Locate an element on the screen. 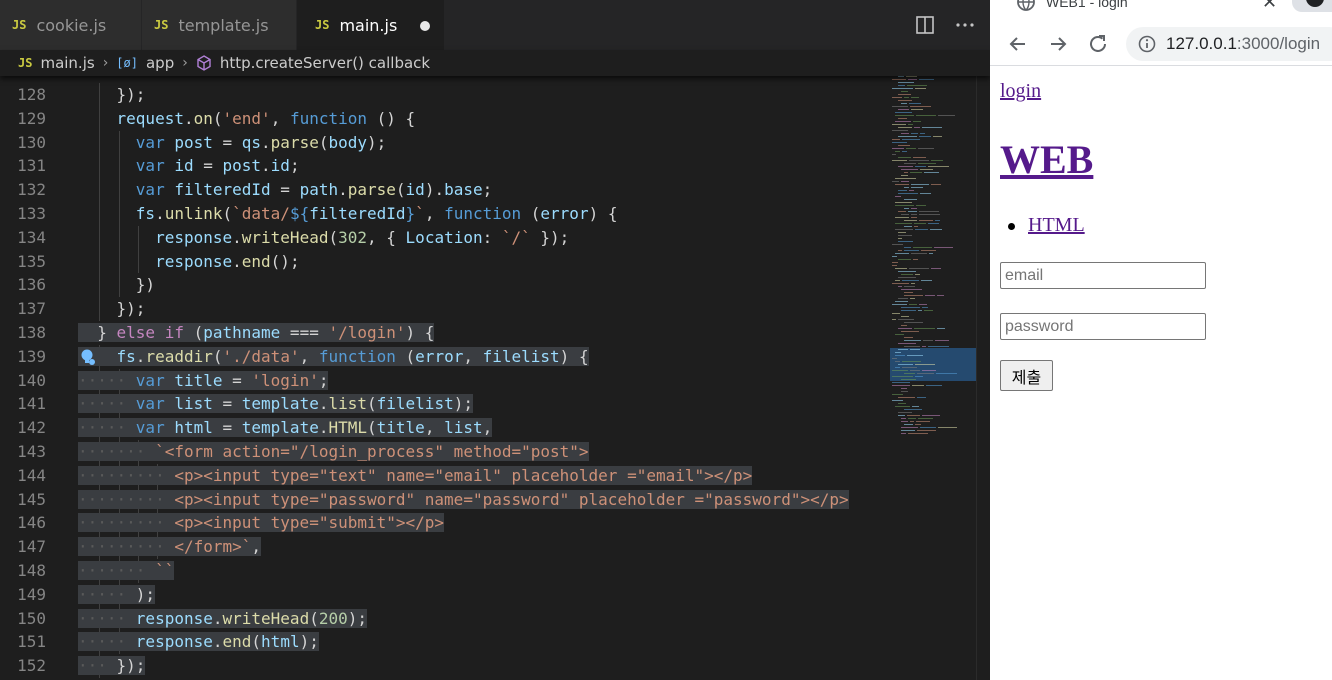  line-number: 147 is located at coordinates (31, 547).